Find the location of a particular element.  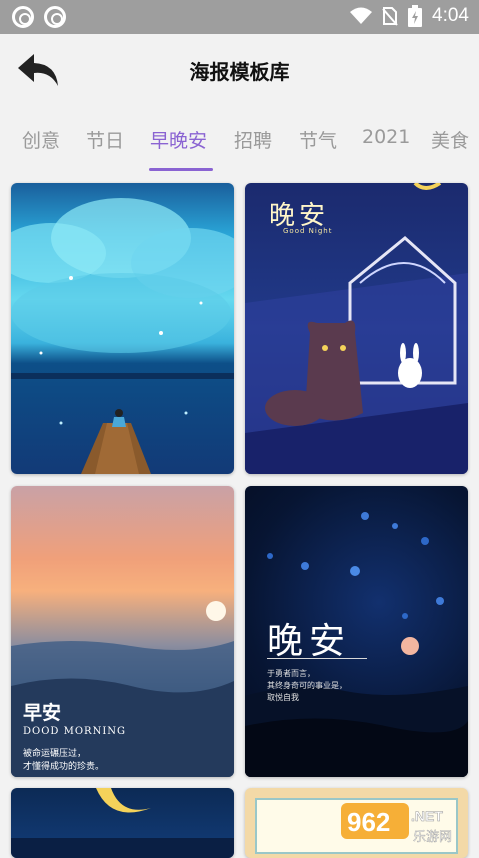

poster-caption: 于勇者而言， 其终身奇可的事业是， 取悦自我 is located at coordinates (307, 686).